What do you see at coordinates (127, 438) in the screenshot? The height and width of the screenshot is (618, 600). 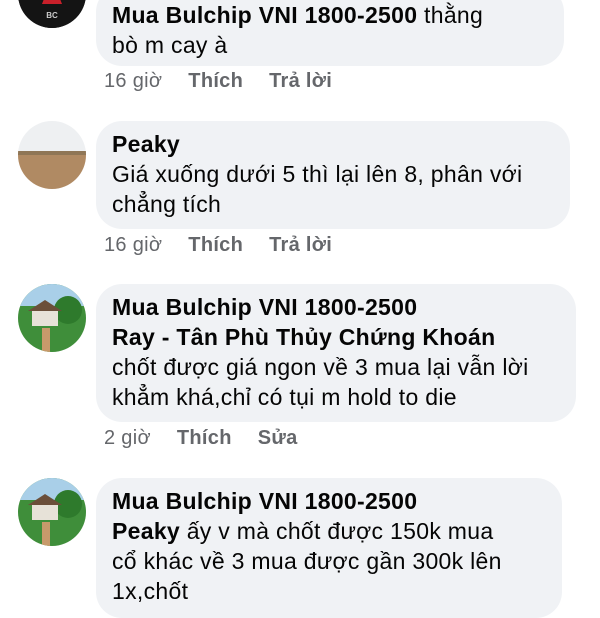 I see `comment-time: 2 giờ` at bounding box center [127, 438].